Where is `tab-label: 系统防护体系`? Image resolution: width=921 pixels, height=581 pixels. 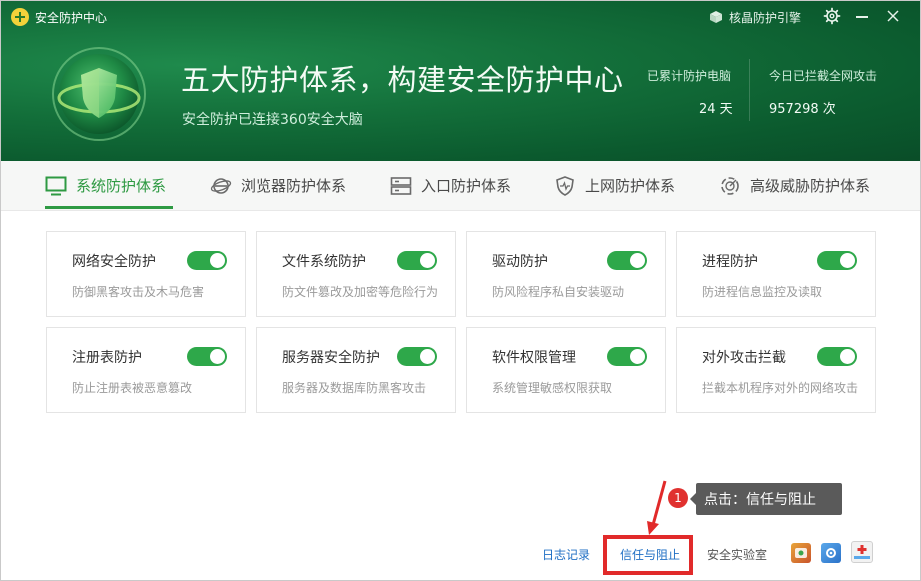 tab-label: 系统防护体系 is located at coordinates (121, 186).